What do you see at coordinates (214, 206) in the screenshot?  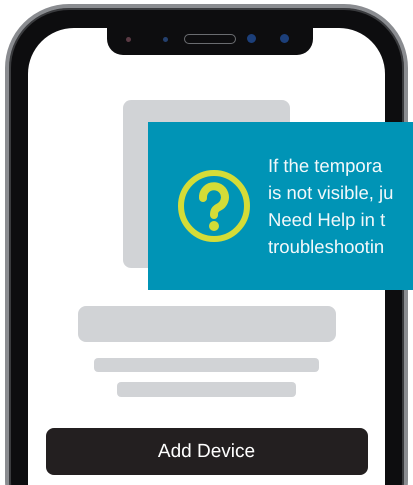 I see `question-icon` at bounding box center [214, 206].